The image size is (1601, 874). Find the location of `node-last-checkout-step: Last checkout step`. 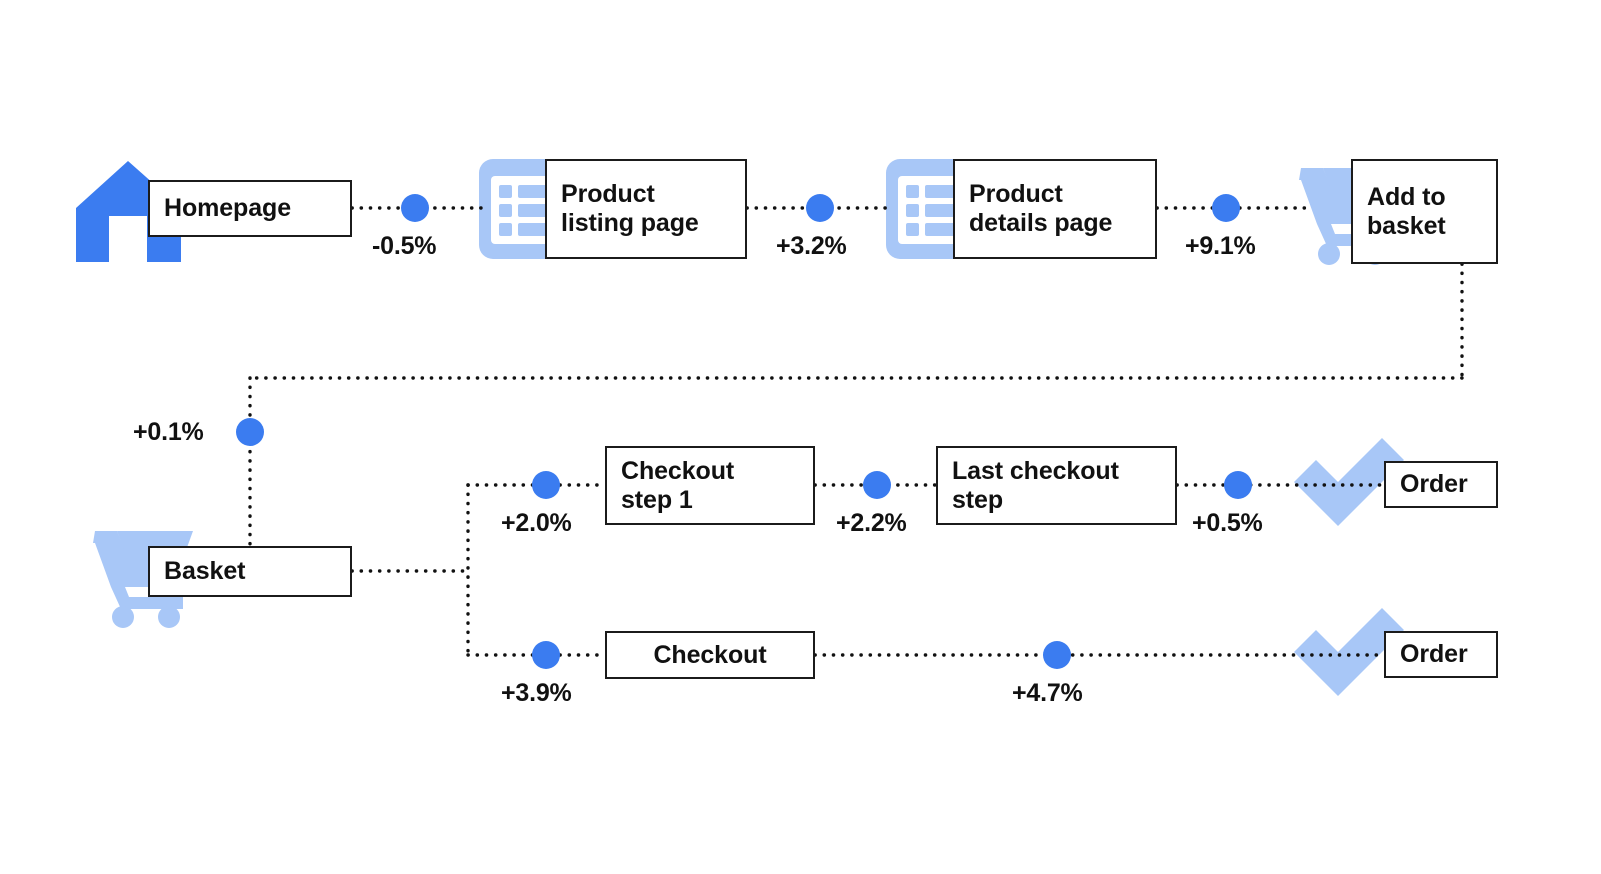

node-last-checkout-step: Last checkout step is located at coordinates (1056, 485).